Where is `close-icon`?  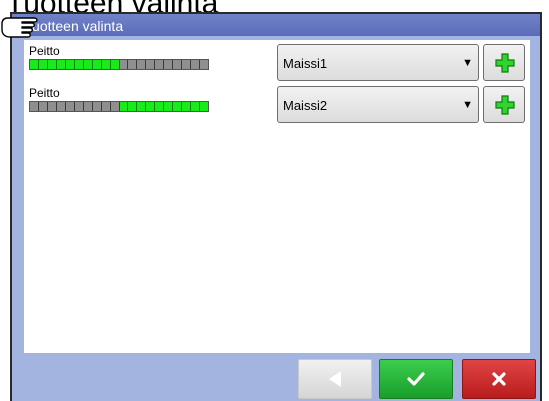 close-icon is located at coordinates (499, 379).